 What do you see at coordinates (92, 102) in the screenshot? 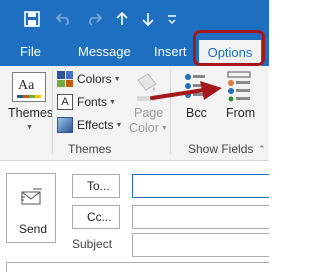
I see `fonts-label: Fonts` at bounding box center [92, 102].